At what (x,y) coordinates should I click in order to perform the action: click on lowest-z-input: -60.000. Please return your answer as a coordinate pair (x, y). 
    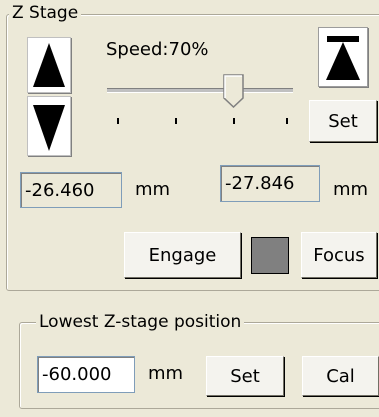
    Looking at the image, I should click on (86, 374).